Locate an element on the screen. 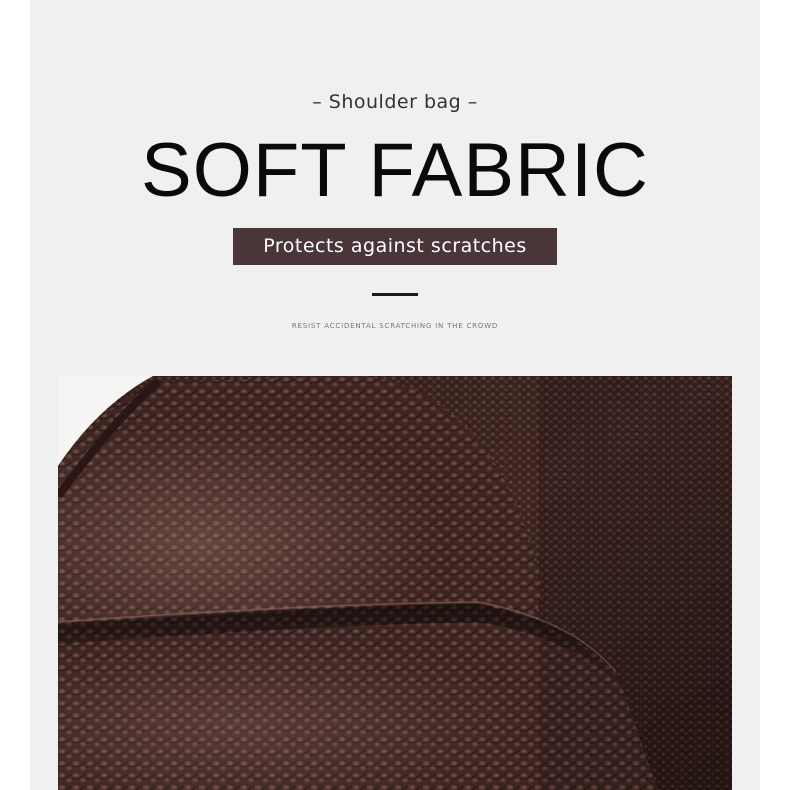 Image resolution: width=790 pixels, height=790 pixels. feature-tagline: Protects against scratches is located at coordinates (395, 246).